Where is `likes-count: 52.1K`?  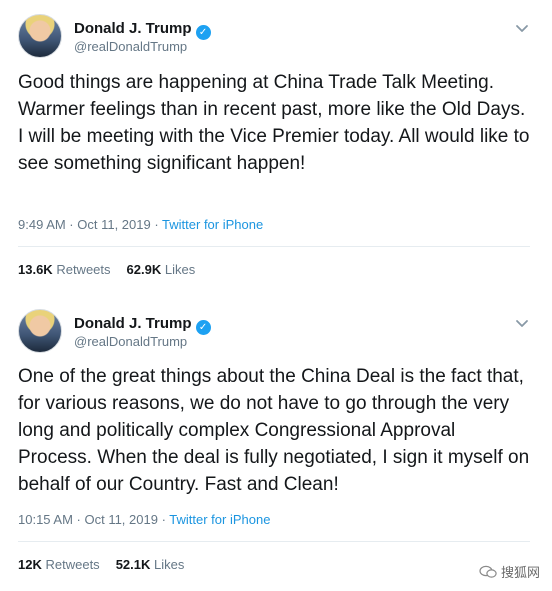 likes-count: 52.1K is located at coordinates (133, 564).